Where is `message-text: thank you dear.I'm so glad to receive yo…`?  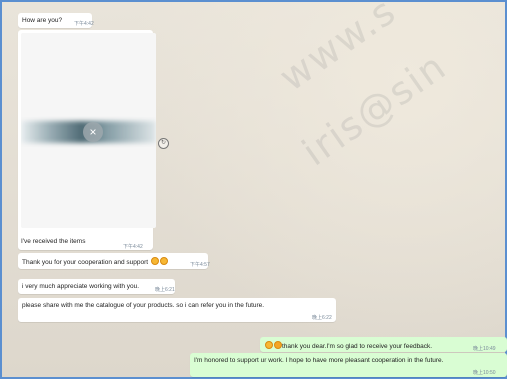 message-text: thank you dear.I'm so glad to receive yo… is located at coordinates (348, 345).